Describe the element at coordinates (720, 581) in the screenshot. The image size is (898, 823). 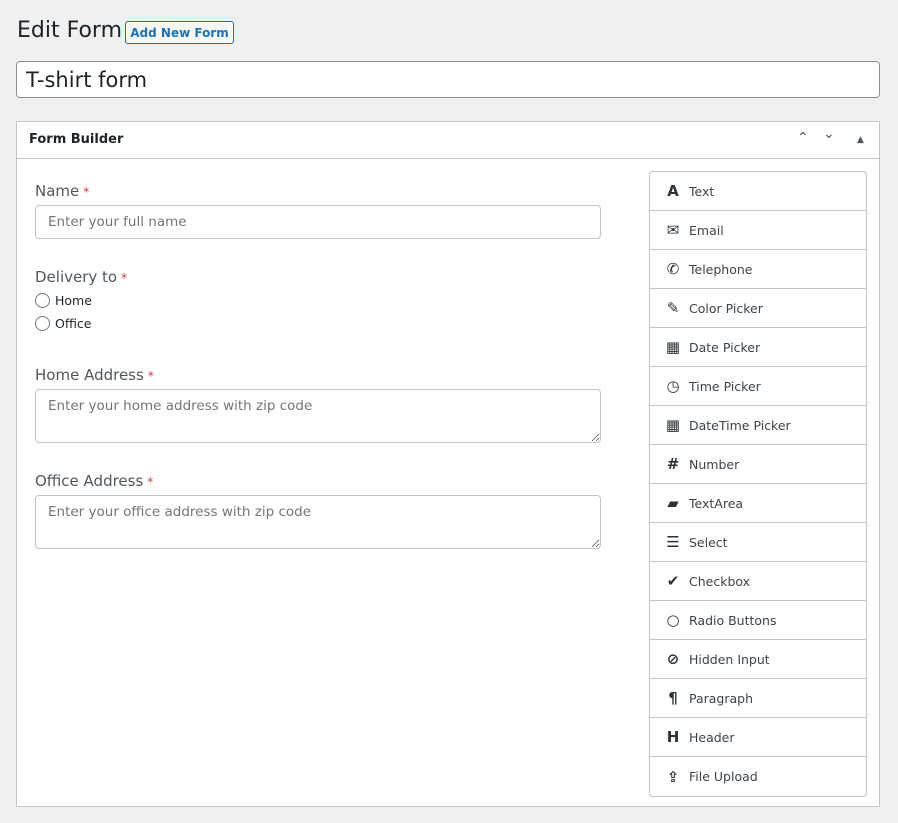
I see `palette-item-label: Checkbox` at that location.